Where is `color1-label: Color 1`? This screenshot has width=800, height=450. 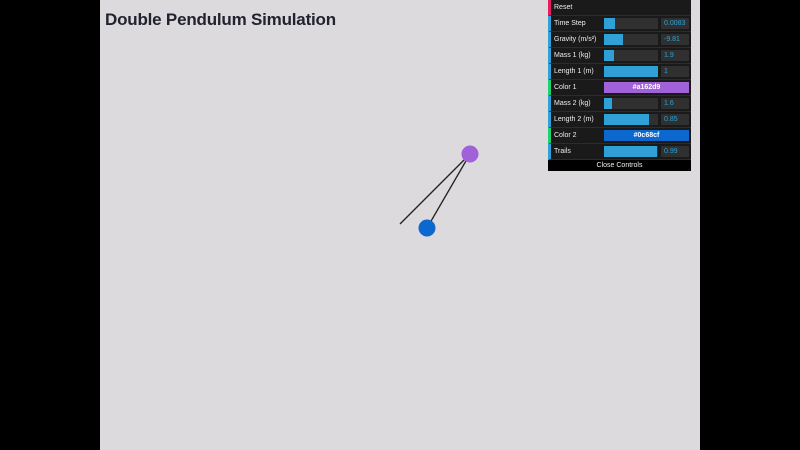
color1-label: Color 1 is located at coordinates (565, 87).